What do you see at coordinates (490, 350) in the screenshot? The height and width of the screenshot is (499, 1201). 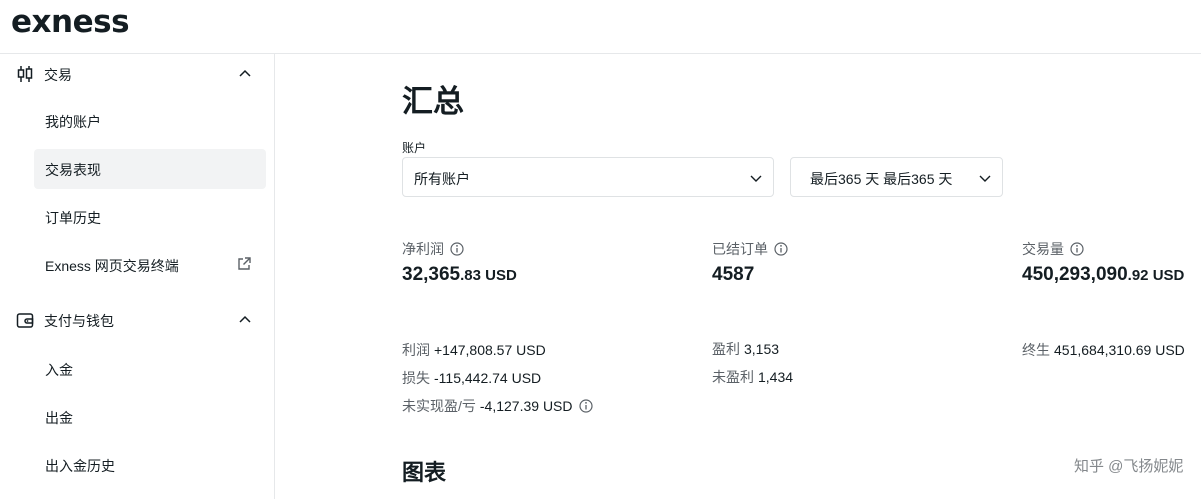 I see `profit-detail-value: +147,808.57 USD` at bounding box center [490, 350].